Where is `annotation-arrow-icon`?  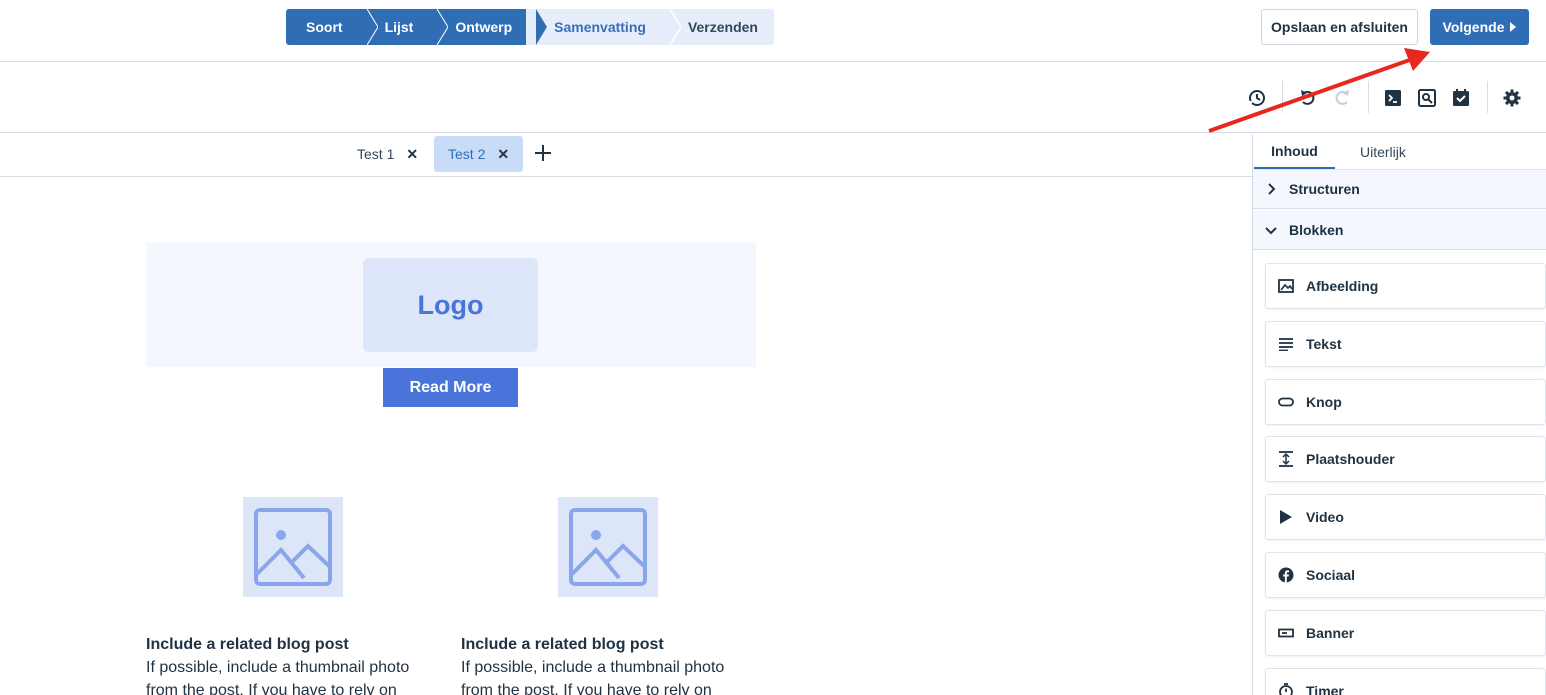 annotation-arrow-icon is located at coordinates (1319, 90).